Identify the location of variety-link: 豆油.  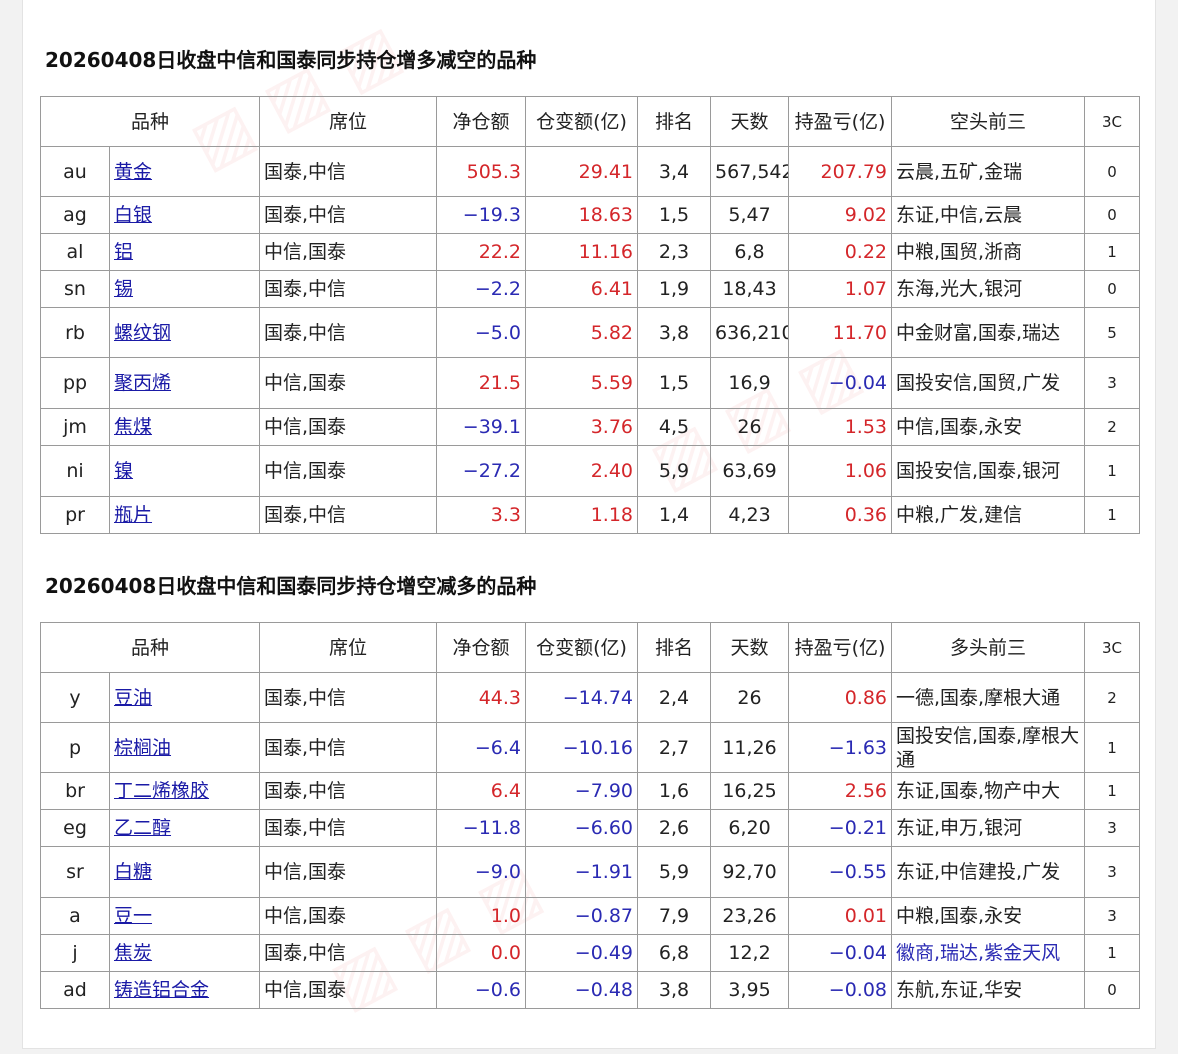
(133, 698).